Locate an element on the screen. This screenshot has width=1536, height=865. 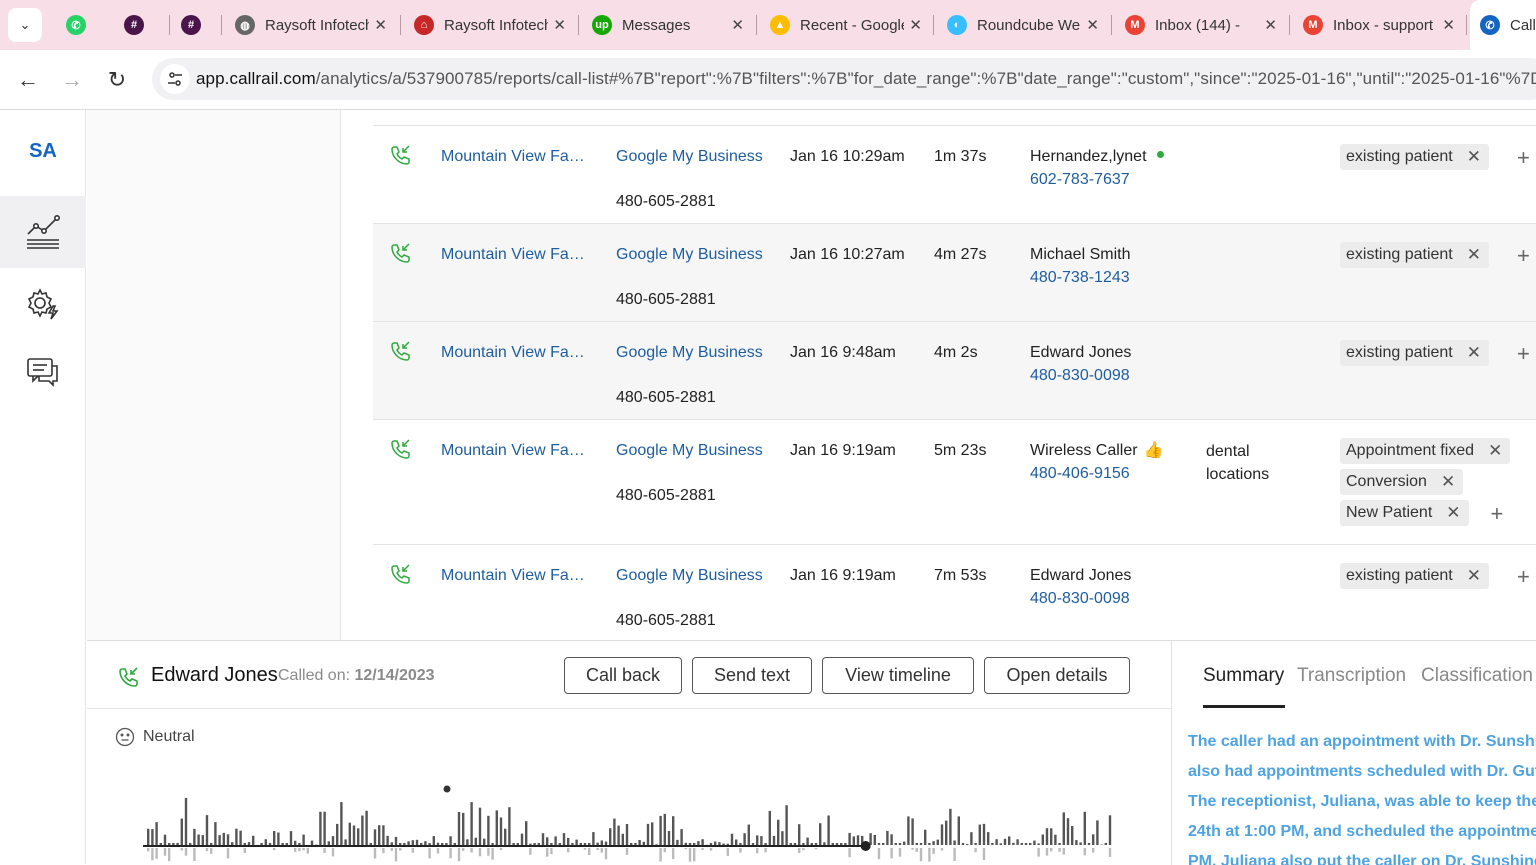
forward-button: → is located at coordinates (72, 80).